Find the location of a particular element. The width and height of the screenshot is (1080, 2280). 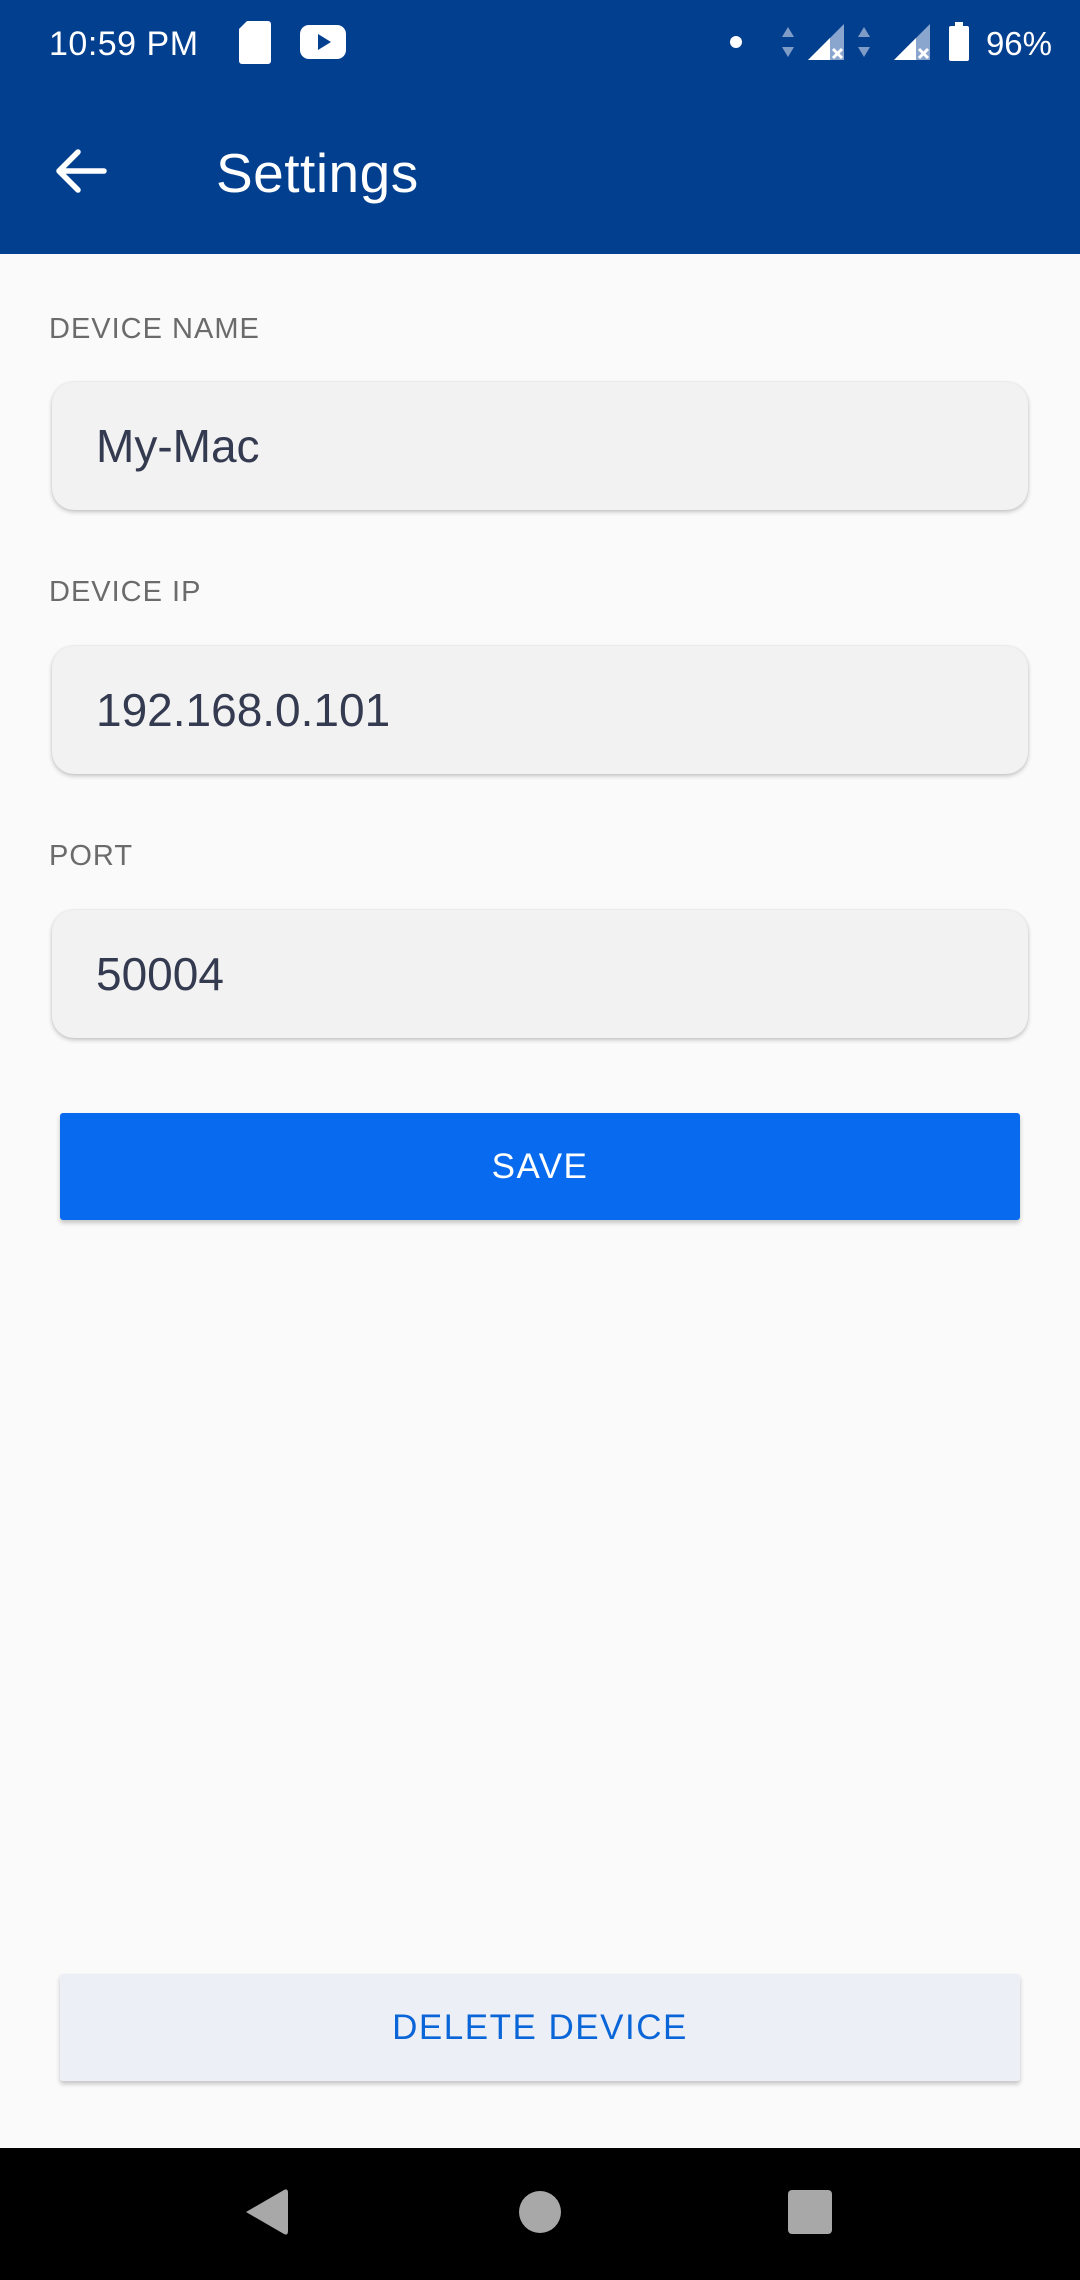

status-system-icons: 96% is located at coordinates (890, 44).